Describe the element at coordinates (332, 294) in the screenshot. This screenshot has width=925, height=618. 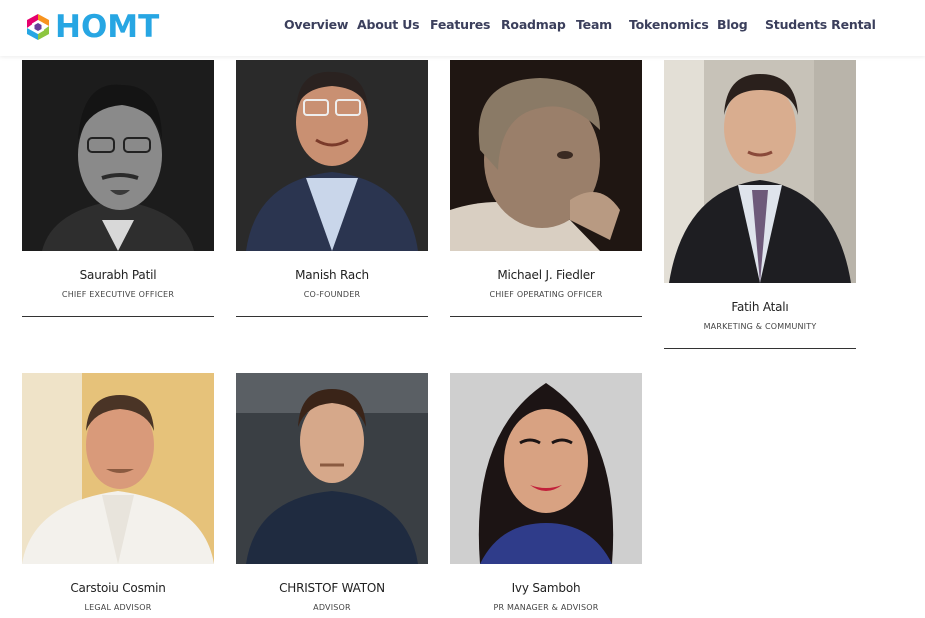
I see `member-role: CO-FOUNDER` at that location.